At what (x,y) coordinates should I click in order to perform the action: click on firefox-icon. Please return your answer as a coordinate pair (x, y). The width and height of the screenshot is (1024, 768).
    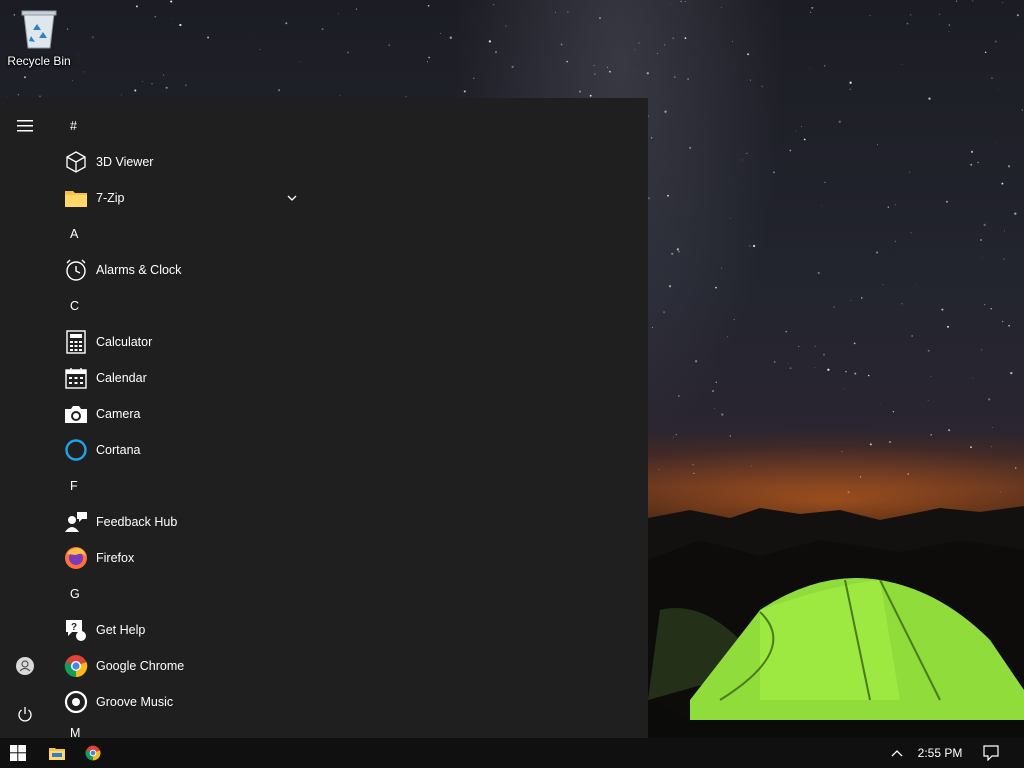
    Looking at the image, I should click on (76, 558).